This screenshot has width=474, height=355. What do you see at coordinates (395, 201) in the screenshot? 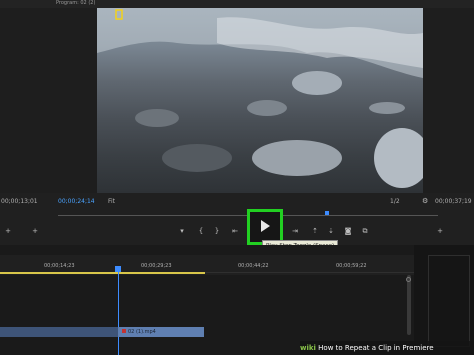
I see `resolution-dropdown: 1/2` at bounding box center [395, 201].